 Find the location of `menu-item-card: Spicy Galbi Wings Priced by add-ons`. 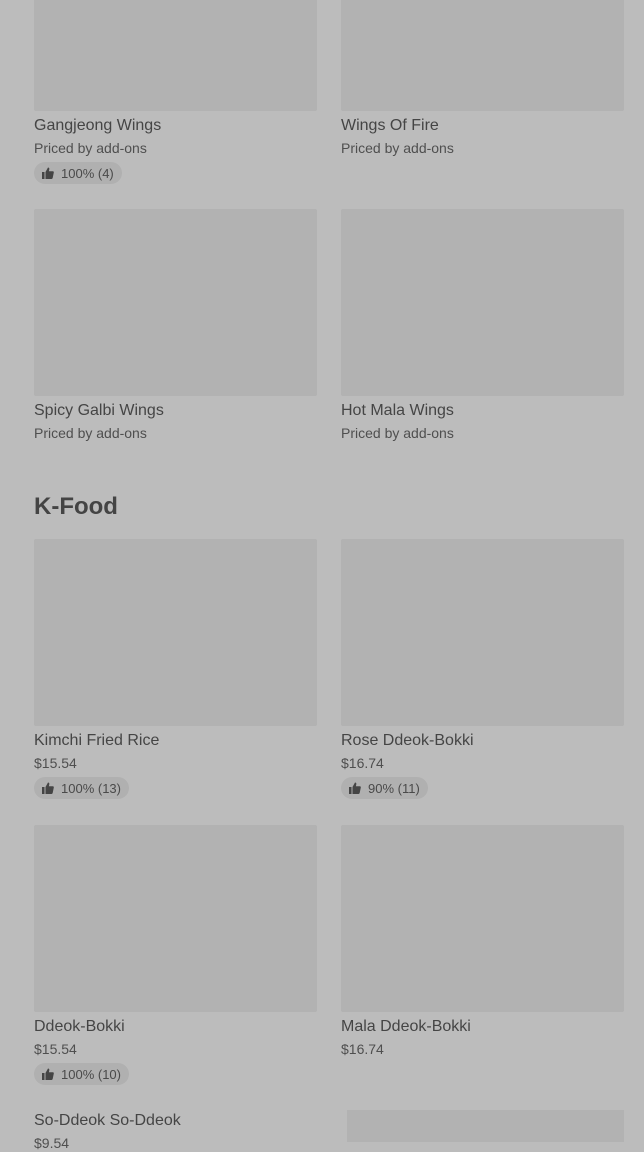

menu-item-card: Spicy Galbi Wings Priced by add-ons is located at coordinates (175, 325).